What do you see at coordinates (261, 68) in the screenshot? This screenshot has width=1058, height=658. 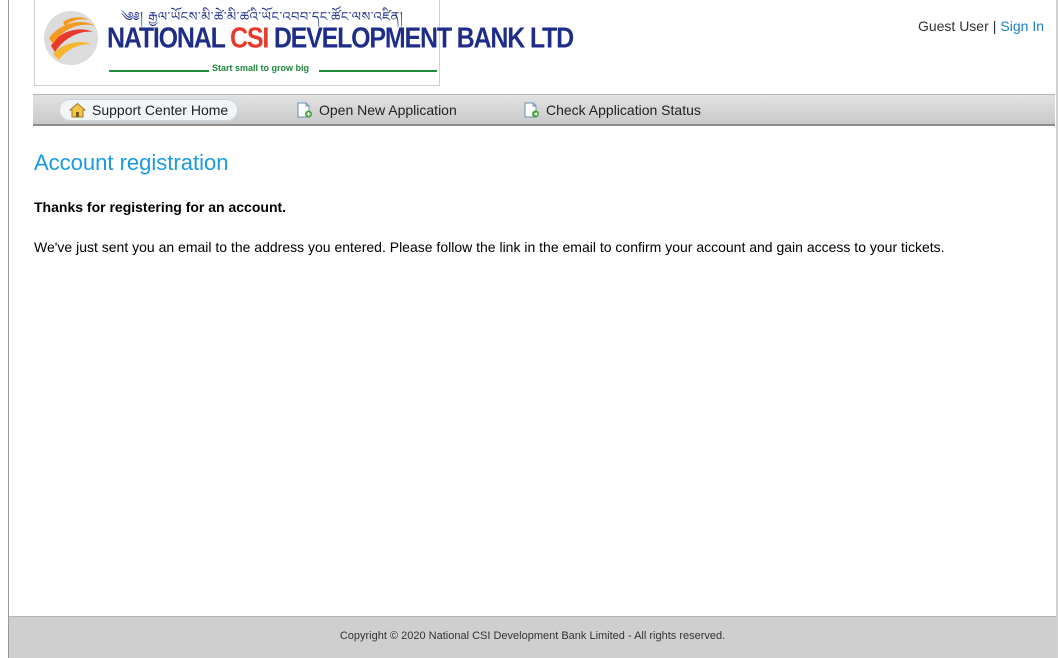 I see `logo-tagline: Start small to grow big` at bounding box center [261, 68].